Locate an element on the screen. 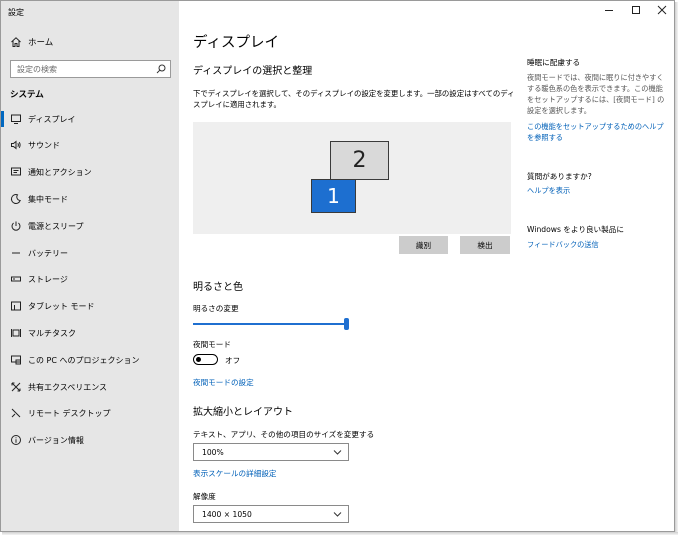 Image resolution: width=678 pixels, height=535 pixels. home-nav-item: ホーム is located at coordinates (90, 42).